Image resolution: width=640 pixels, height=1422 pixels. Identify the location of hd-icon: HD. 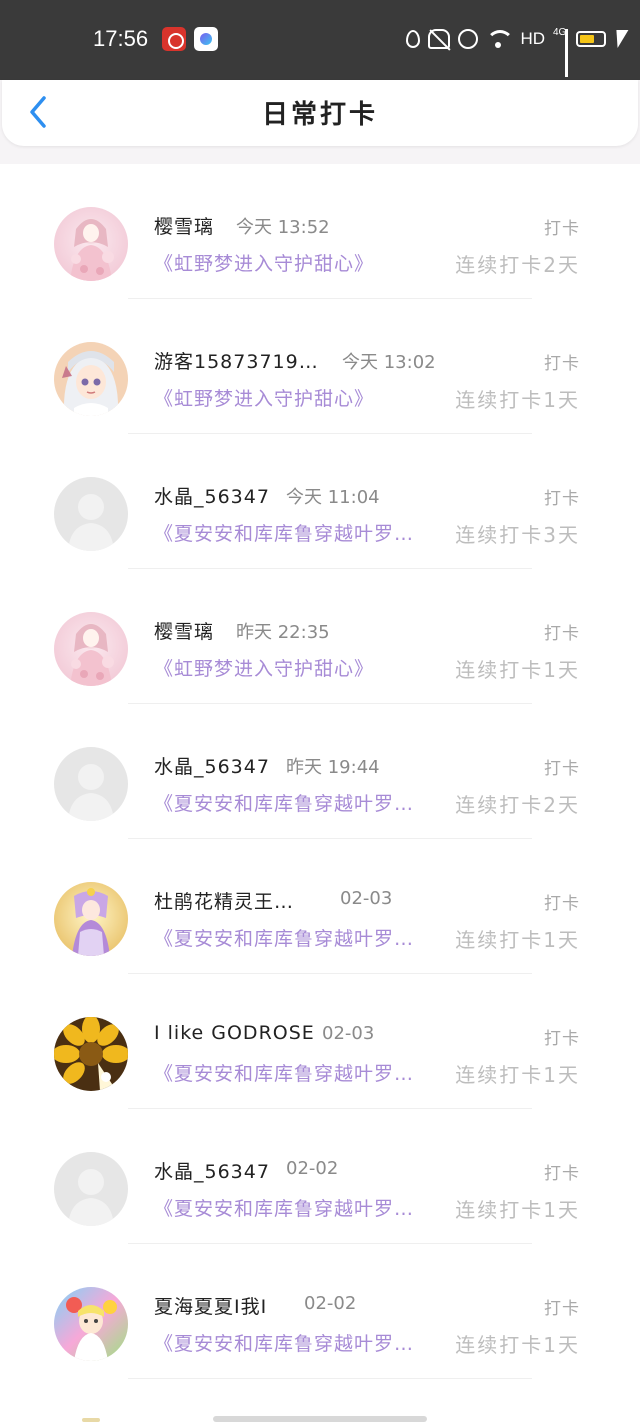
(532, 38).